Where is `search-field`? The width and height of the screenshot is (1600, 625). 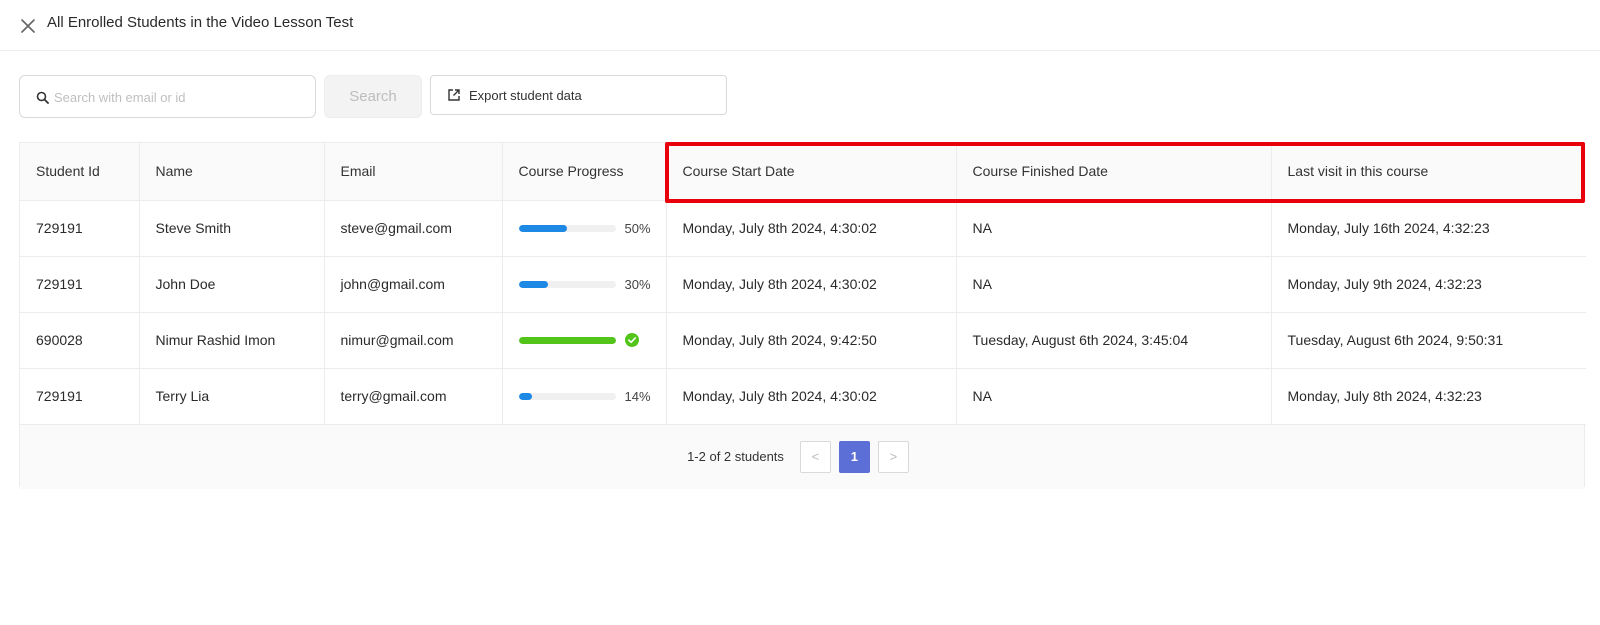 search-field is located at coordinates (167, 96).